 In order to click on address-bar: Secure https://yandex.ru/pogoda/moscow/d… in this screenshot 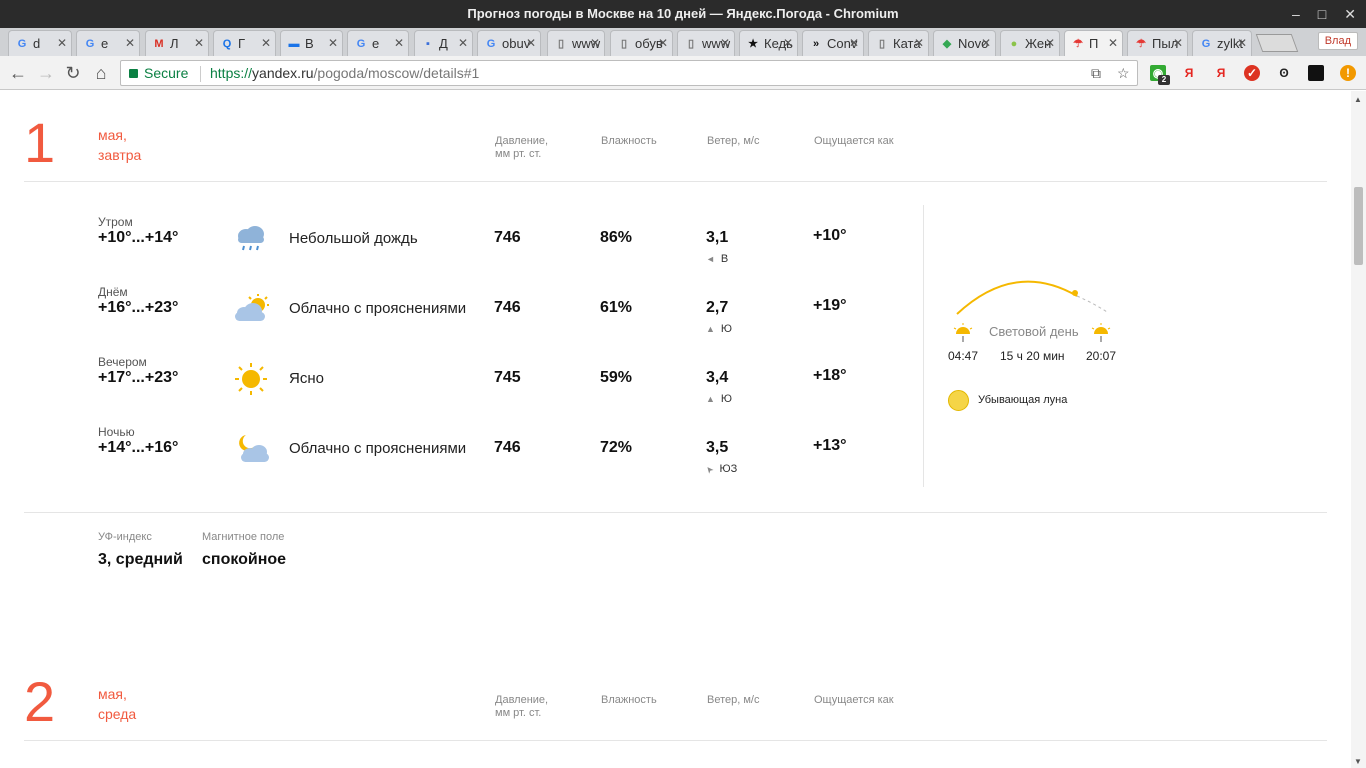, I will do `click(629, 73)`.